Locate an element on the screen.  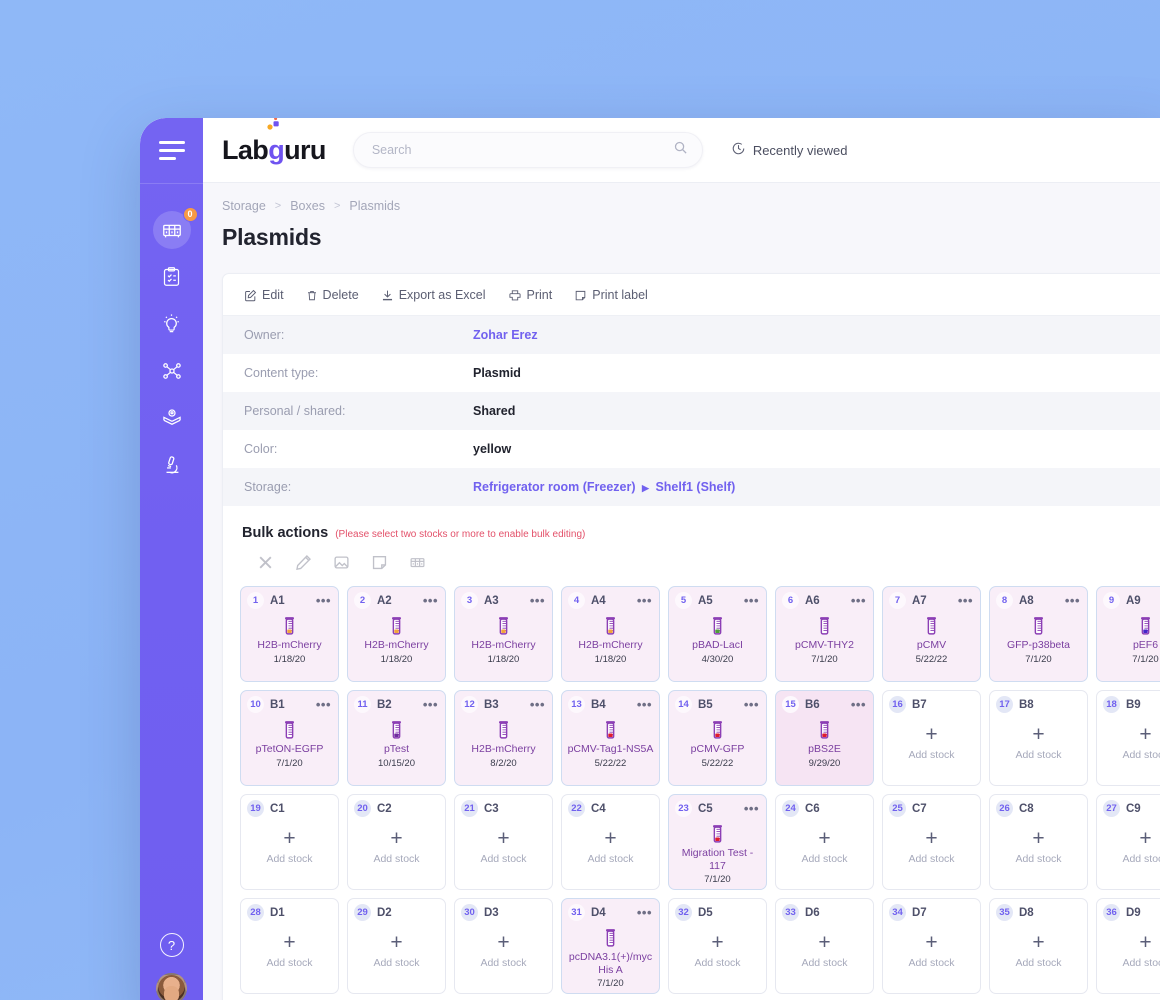
box-cell-c7: 25 C7 + Add stock is located at coordinates (931, 842).